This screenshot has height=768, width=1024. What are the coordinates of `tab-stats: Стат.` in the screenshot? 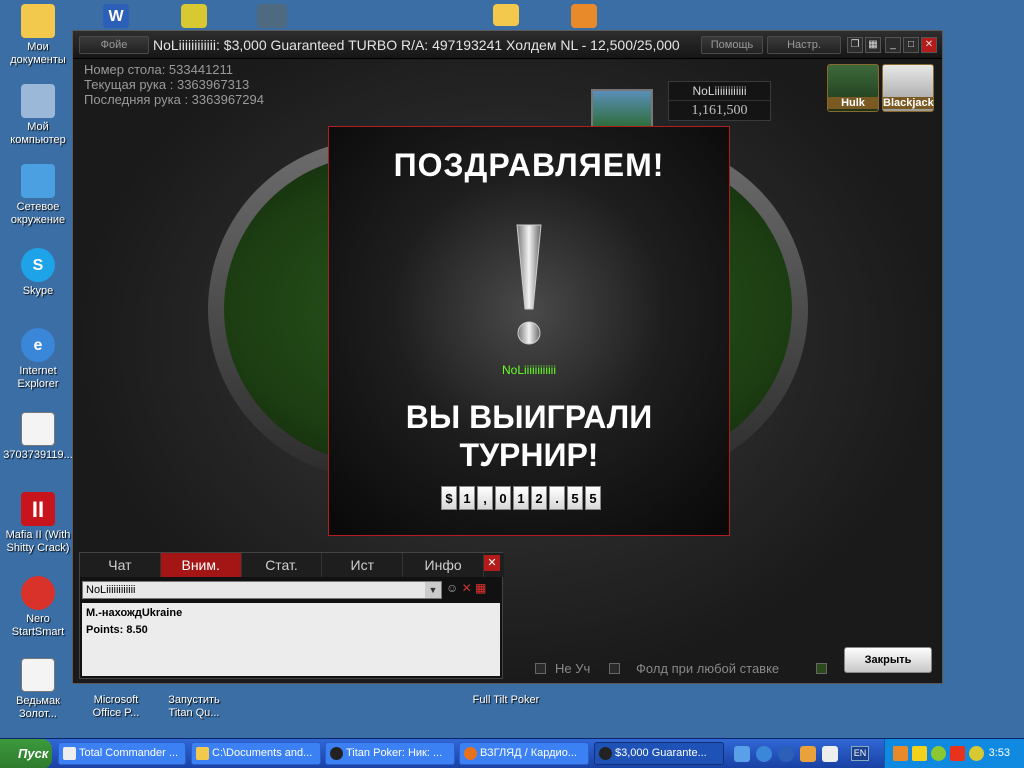 It's located at (282, 565).